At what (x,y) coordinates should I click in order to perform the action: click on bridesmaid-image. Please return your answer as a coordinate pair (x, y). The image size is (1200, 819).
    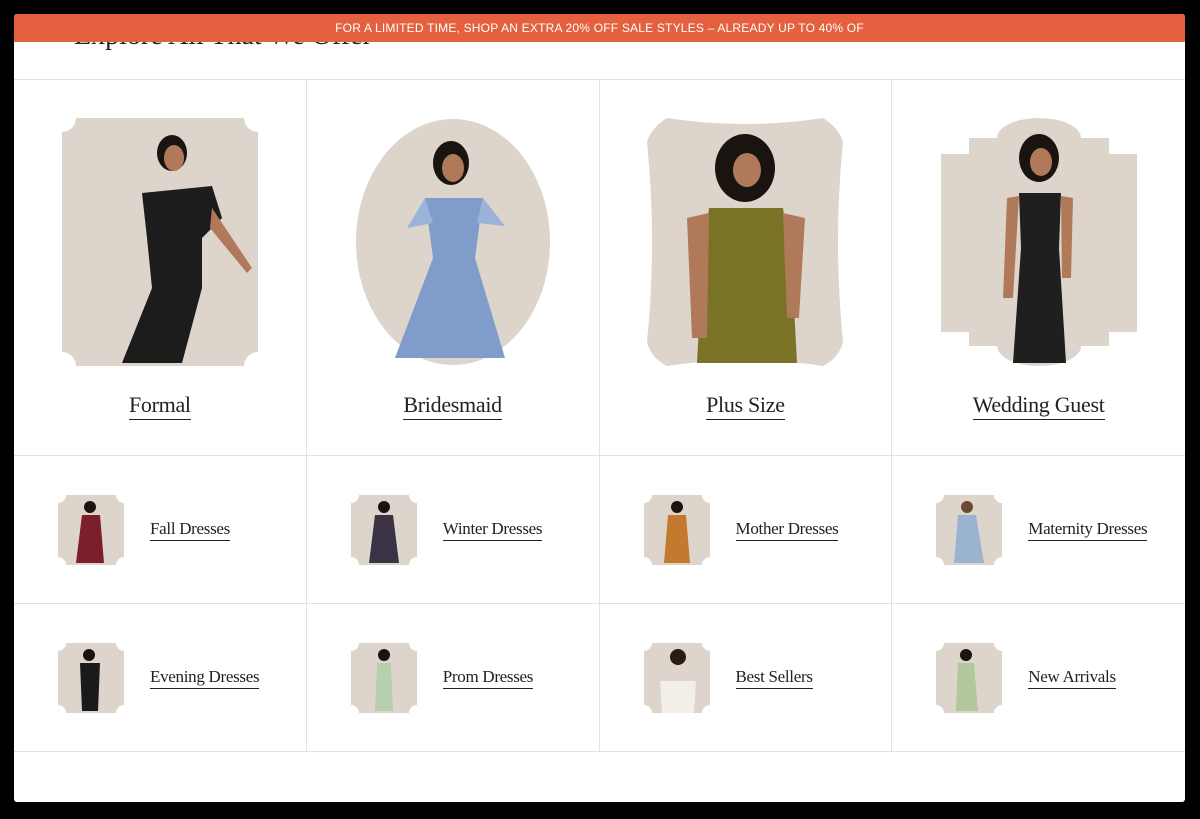
    Looking at the image, I should click on (453, 242).